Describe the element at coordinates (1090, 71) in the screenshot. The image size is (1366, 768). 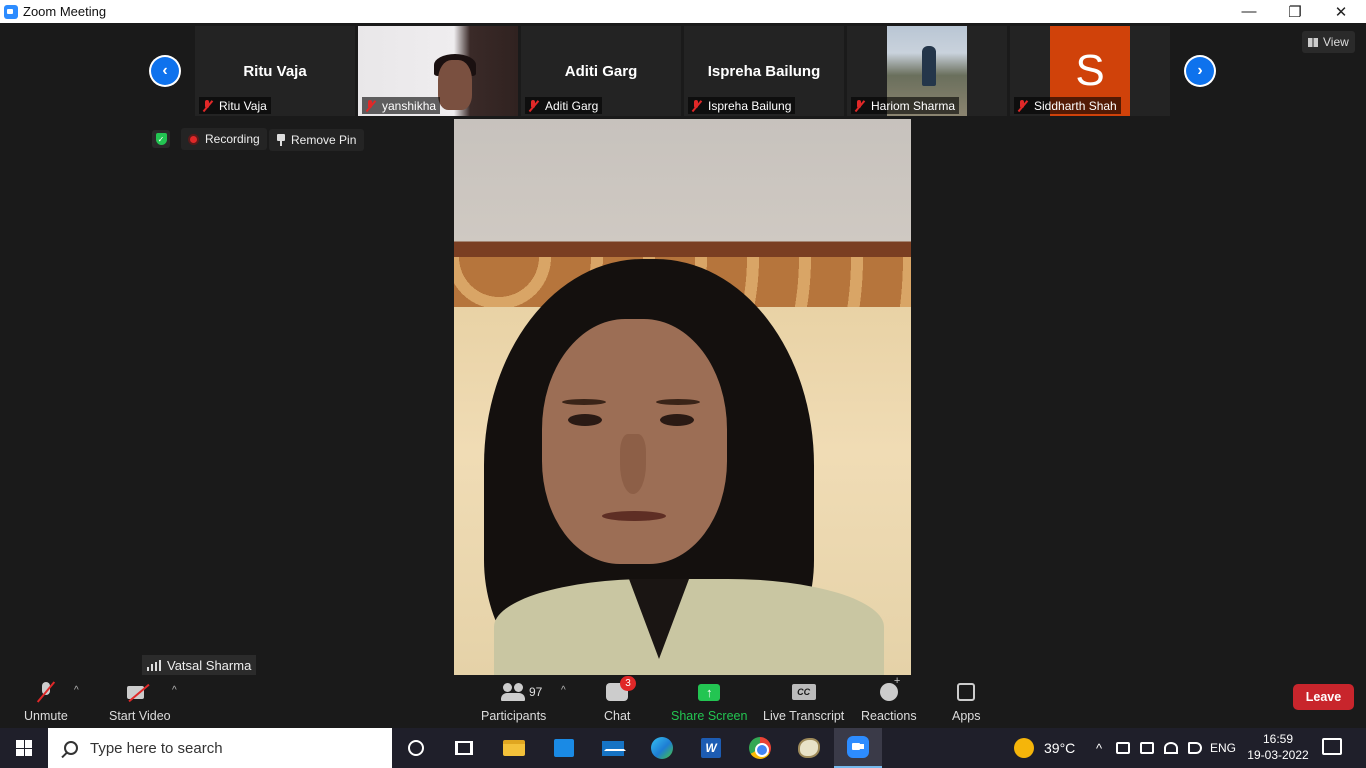
I see `participant-tile: S Siddharth Shah` at that location.